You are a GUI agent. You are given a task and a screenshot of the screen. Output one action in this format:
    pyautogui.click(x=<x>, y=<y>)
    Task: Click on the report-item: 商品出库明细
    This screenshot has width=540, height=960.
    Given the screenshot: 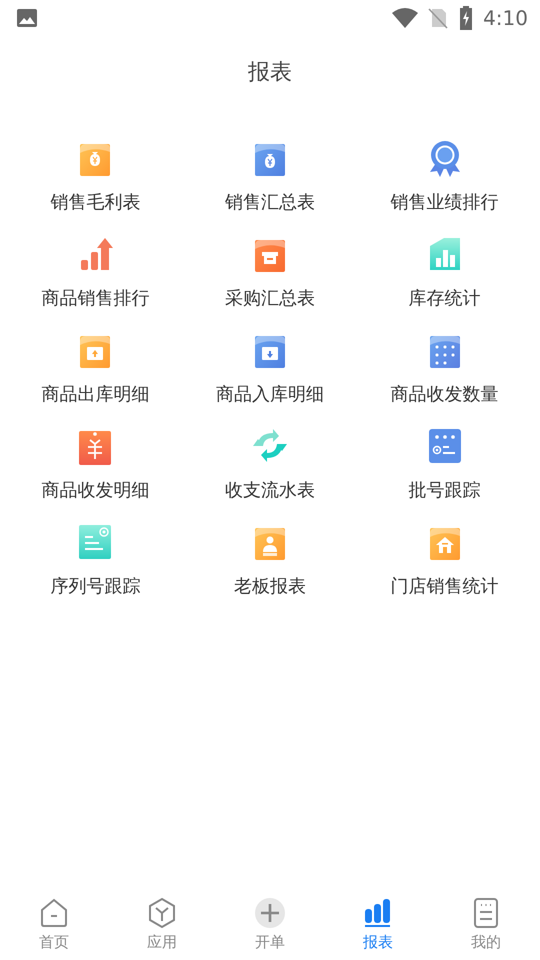 What is the action you would take?
    pyautogui.click(x=95, y=368)
    